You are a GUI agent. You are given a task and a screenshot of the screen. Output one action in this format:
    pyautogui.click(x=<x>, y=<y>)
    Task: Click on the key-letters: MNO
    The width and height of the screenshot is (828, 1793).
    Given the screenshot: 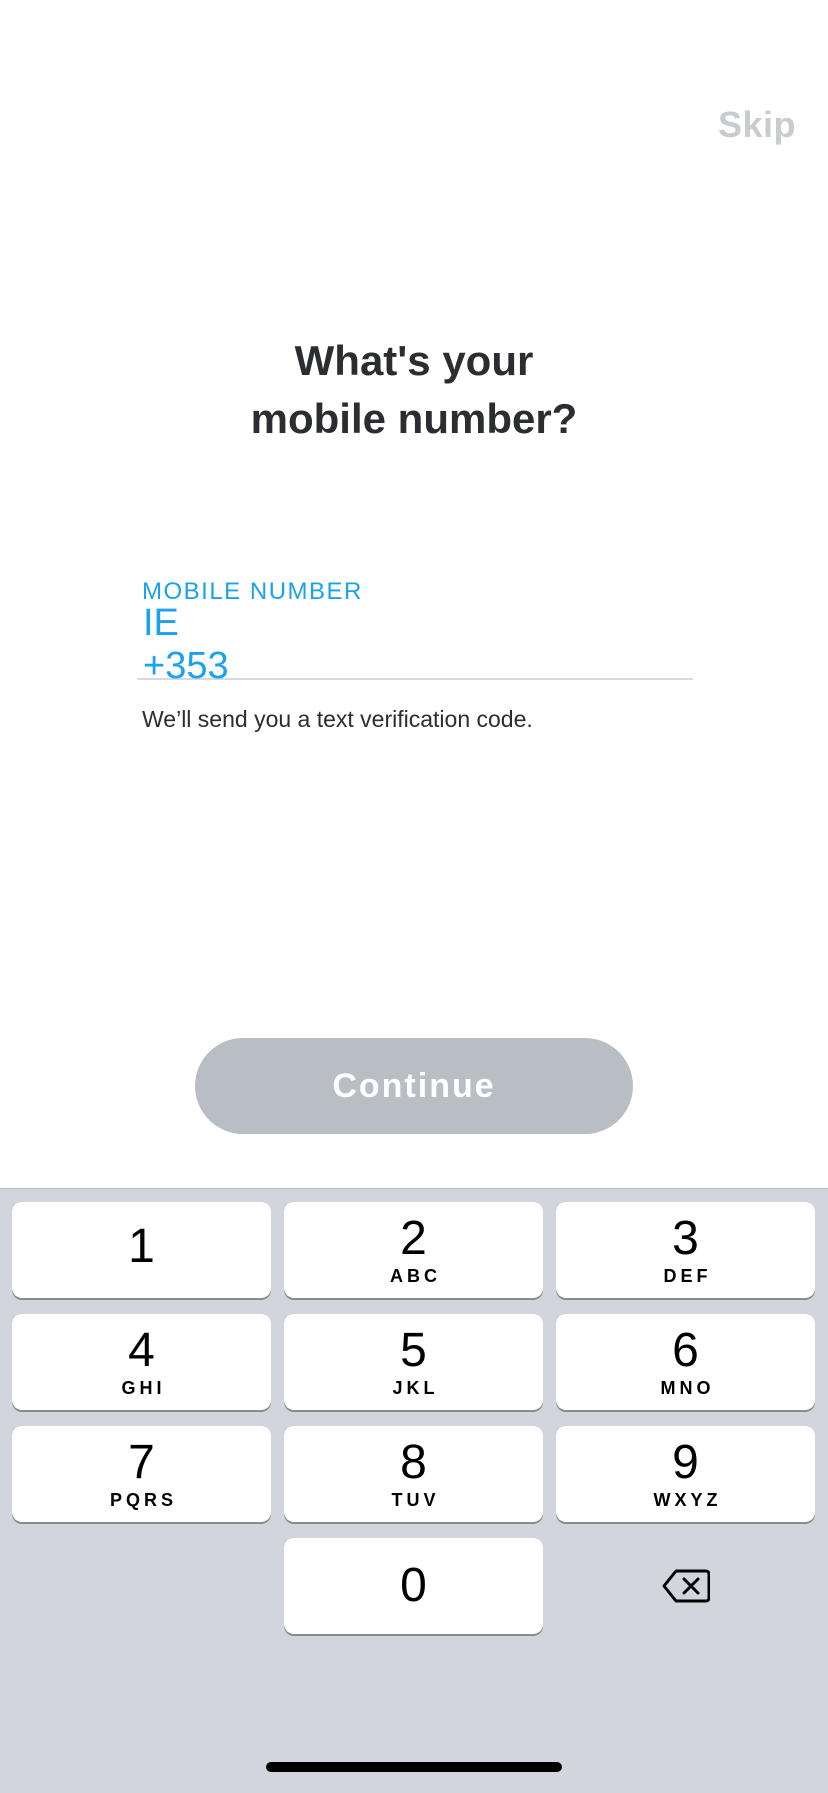 What is the action you would take?
    pyautogui.click(x=687, y=1387)
    